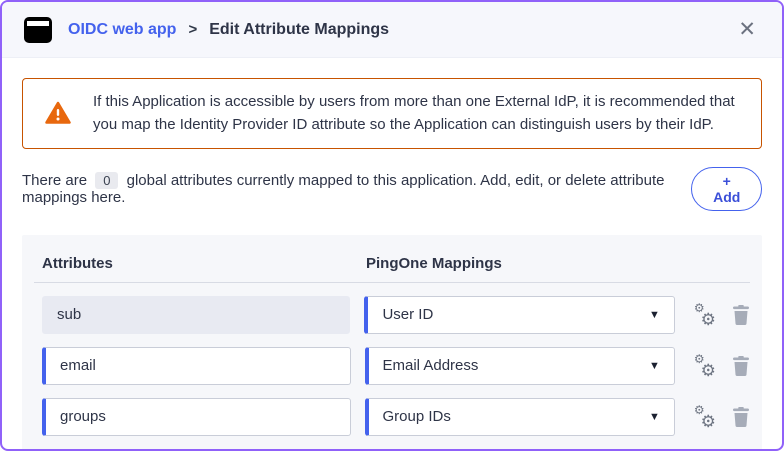  I want to click on warning-triangle-icon, so click(58, 113).